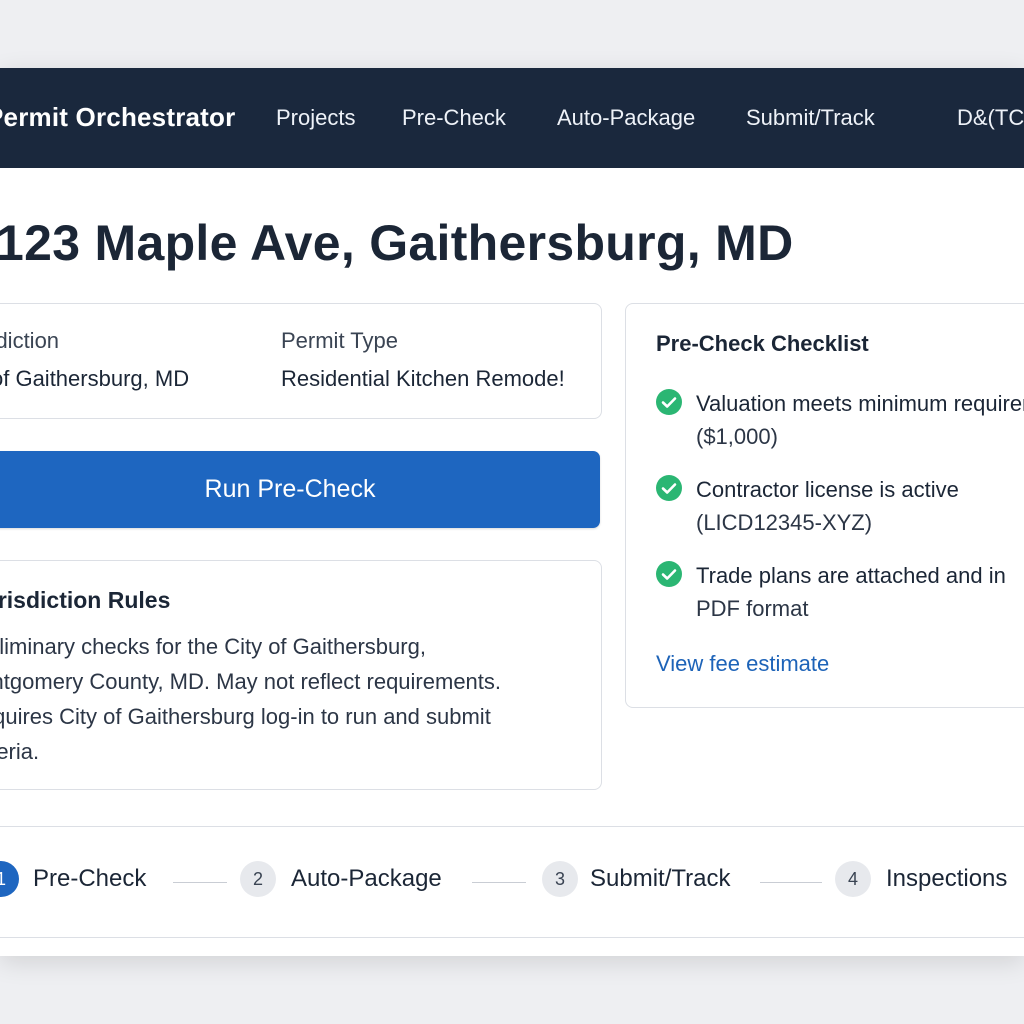 The image size is (1024, 1024). What do you see at coordinates (95, 378) in the screenshot?
I see `jurisdiction-value: City of Gaithersburg, MD` at bounding box center [95, 378].